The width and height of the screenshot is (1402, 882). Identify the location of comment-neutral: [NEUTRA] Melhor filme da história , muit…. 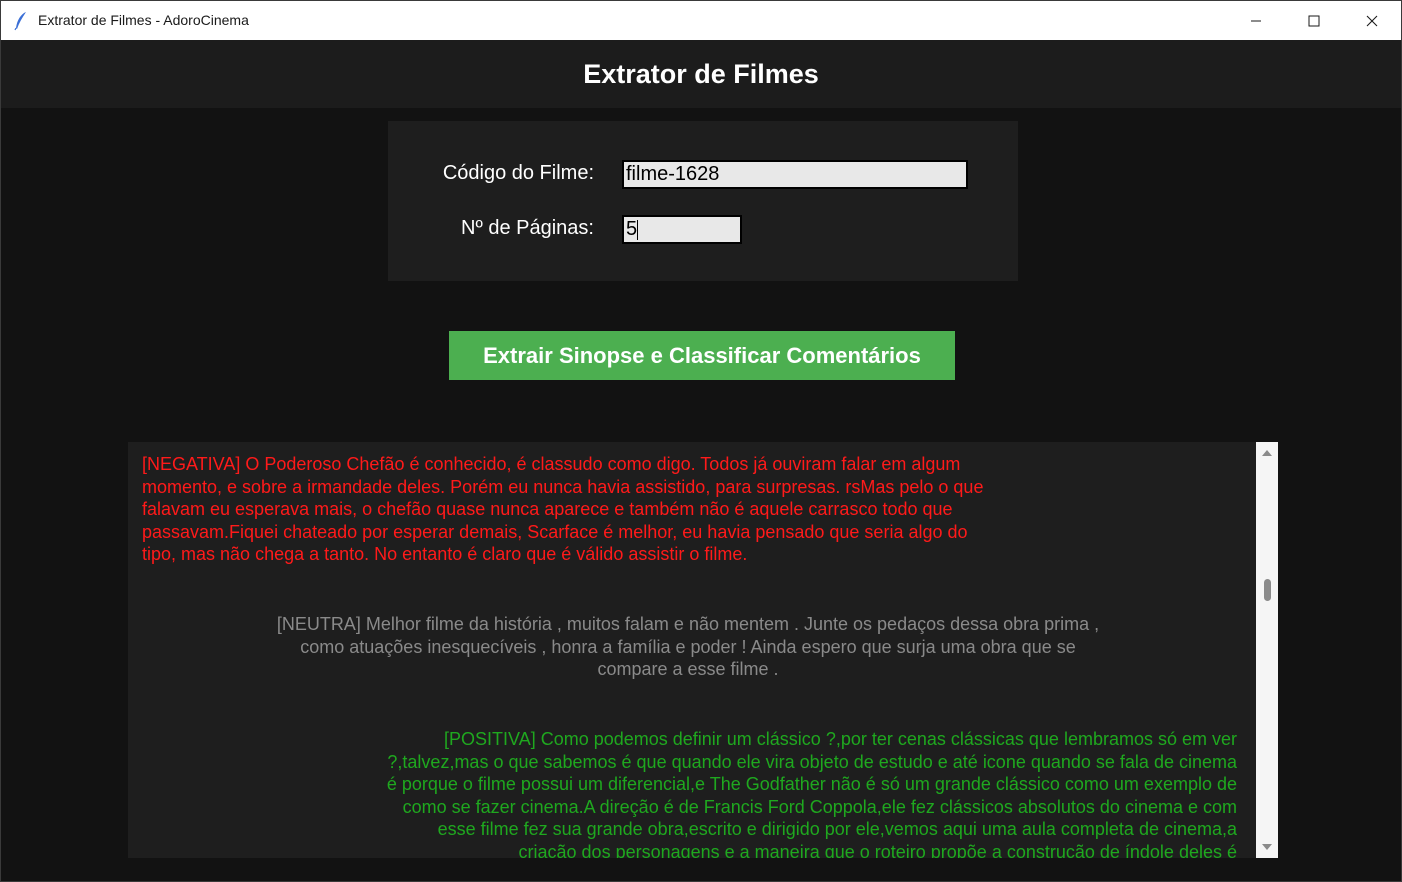
(688, 646).